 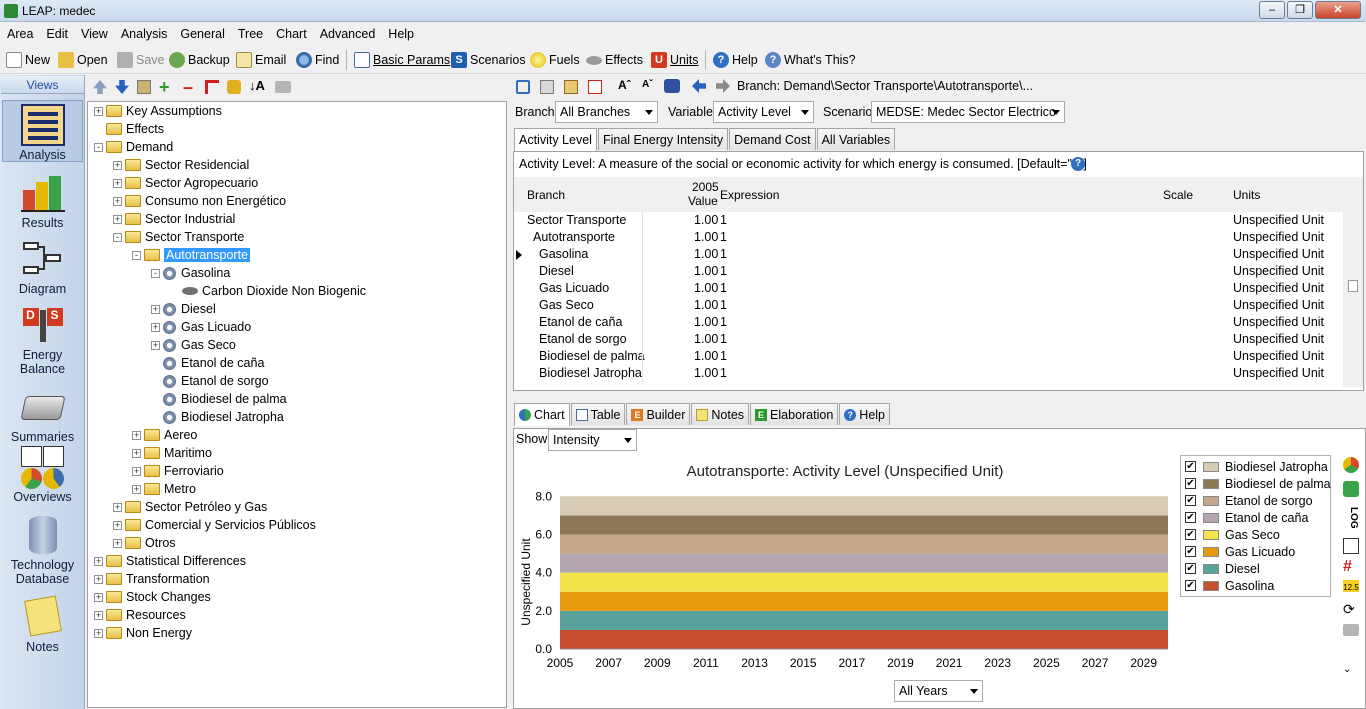 What do you see at coordinates (144, 543) in the screenshot?
I see `tree-node: + Otros` at bounding box center [144, 543].